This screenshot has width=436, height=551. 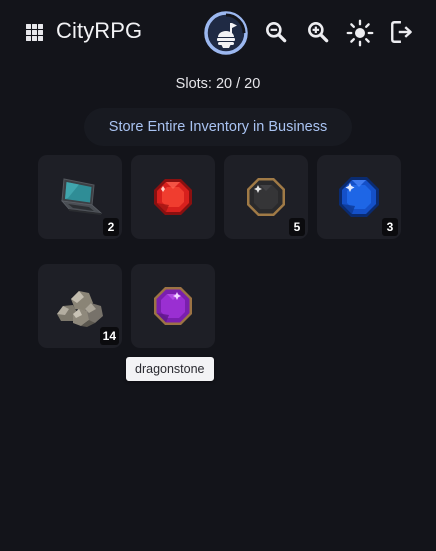 What do you see at coordinates (34, 32) in the screenshot?
I see `grid-icon` at bounding box center [34, 32].